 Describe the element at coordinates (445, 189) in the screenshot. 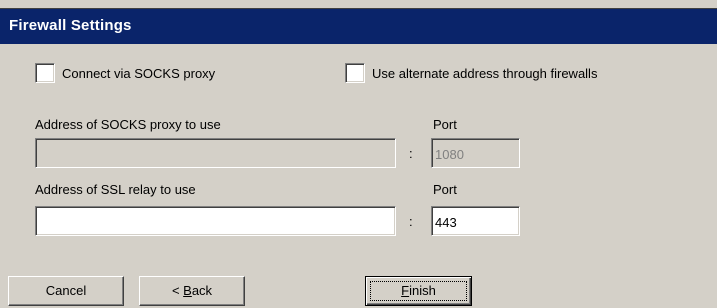

I see `ssl-port-label: Port` at that location.